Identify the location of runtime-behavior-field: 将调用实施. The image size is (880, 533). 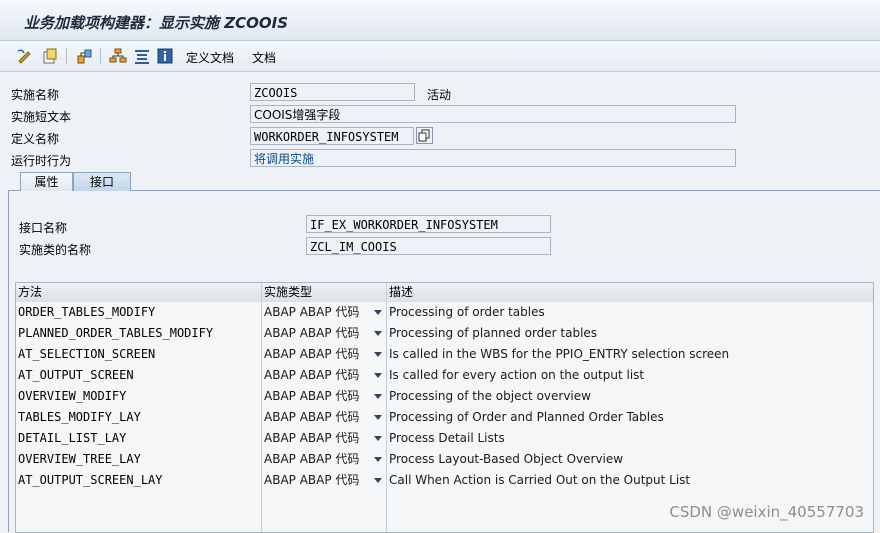
(493, 158).